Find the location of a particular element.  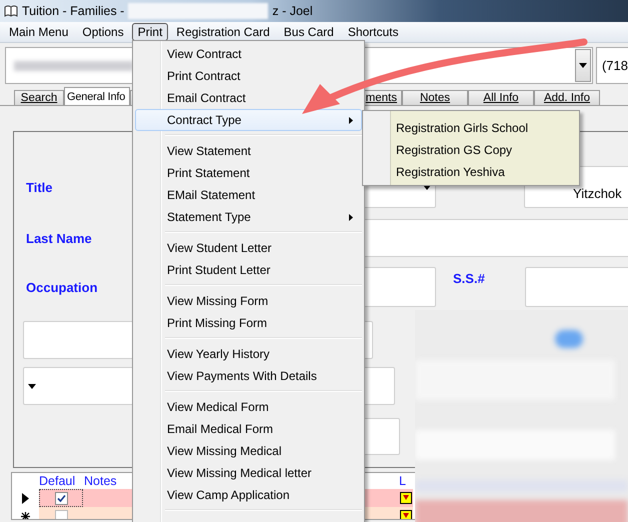

menu-item: Main Menu is located at coordinates (38, 32).